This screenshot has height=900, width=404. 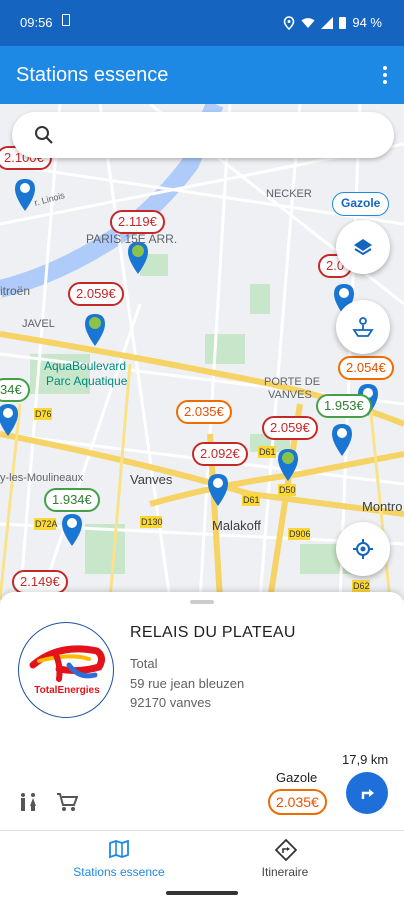 I want to click on sim-icon, so click(x=66, y=20).